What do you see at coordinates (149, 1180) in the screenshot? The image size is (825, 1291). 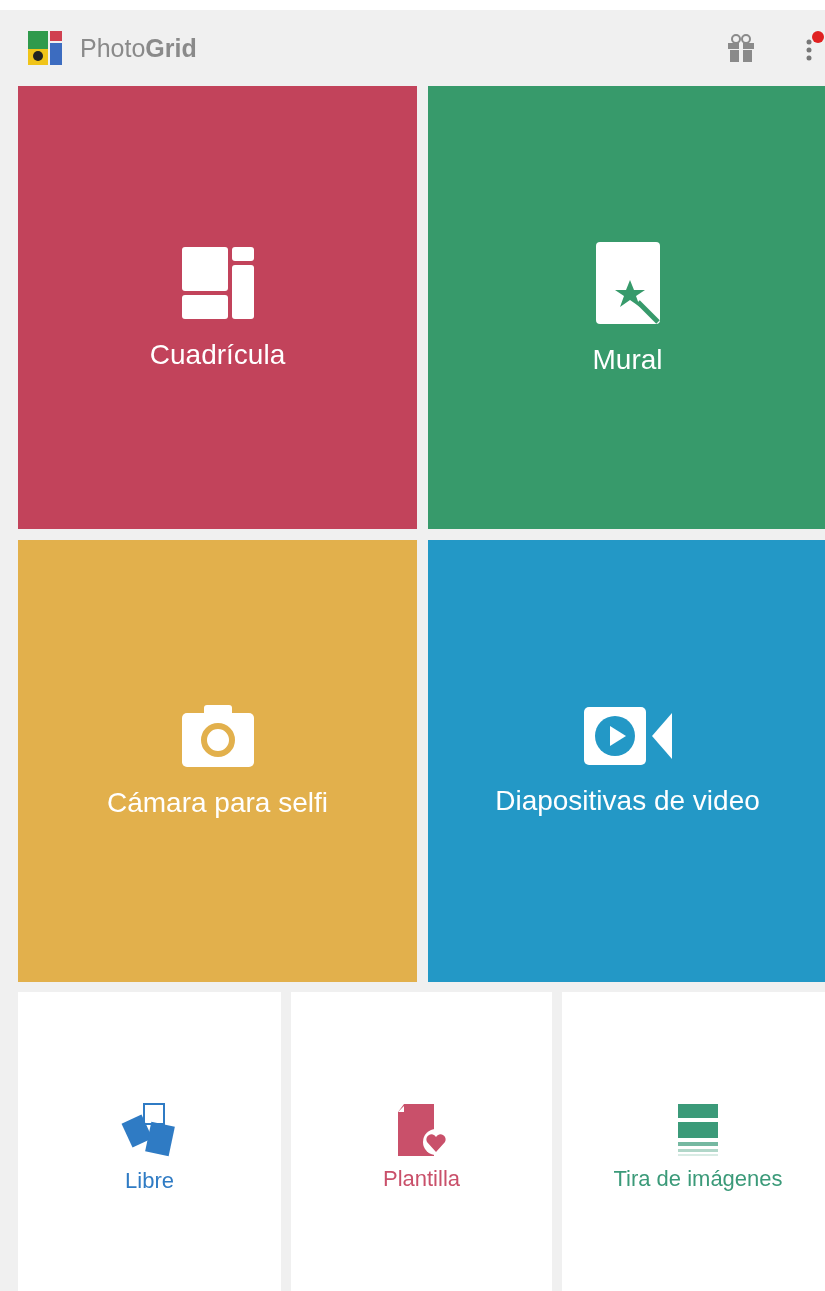 I see `mode-label: Libre` at bounding box center [149, 1180].